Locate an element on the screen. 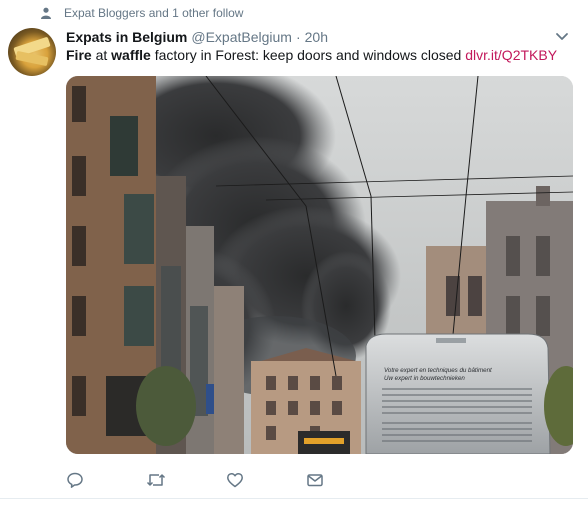  person-icon is located at coordinates (46, 13).